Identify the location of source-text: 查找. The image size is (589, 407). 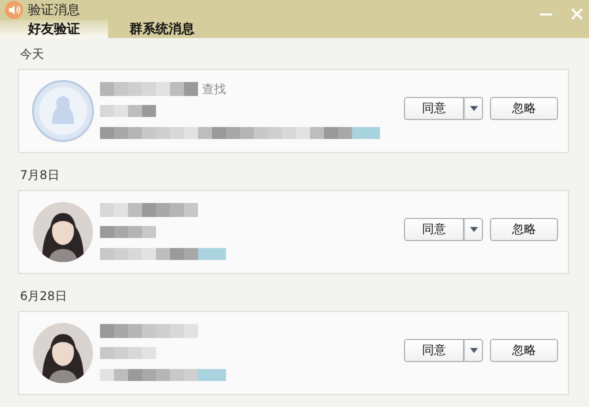
(214, 89).